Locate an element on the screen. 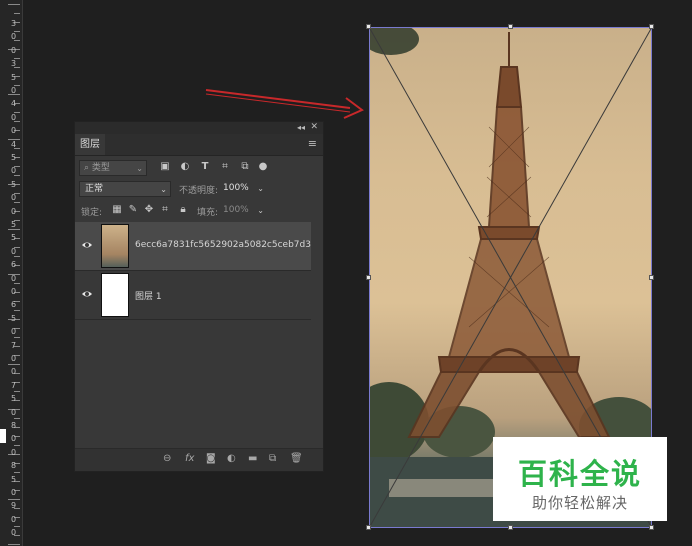  lock-position-icon: ✥ is located at coordinates (149, 210).